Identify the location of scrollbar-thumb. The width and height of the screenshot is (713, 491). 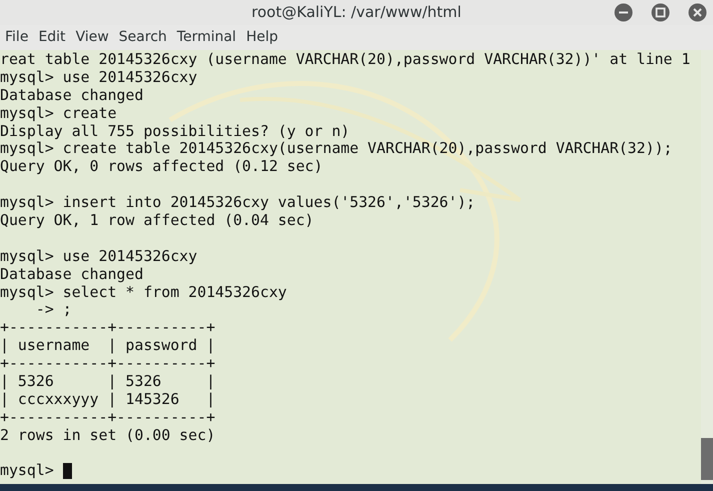
(707, 459).